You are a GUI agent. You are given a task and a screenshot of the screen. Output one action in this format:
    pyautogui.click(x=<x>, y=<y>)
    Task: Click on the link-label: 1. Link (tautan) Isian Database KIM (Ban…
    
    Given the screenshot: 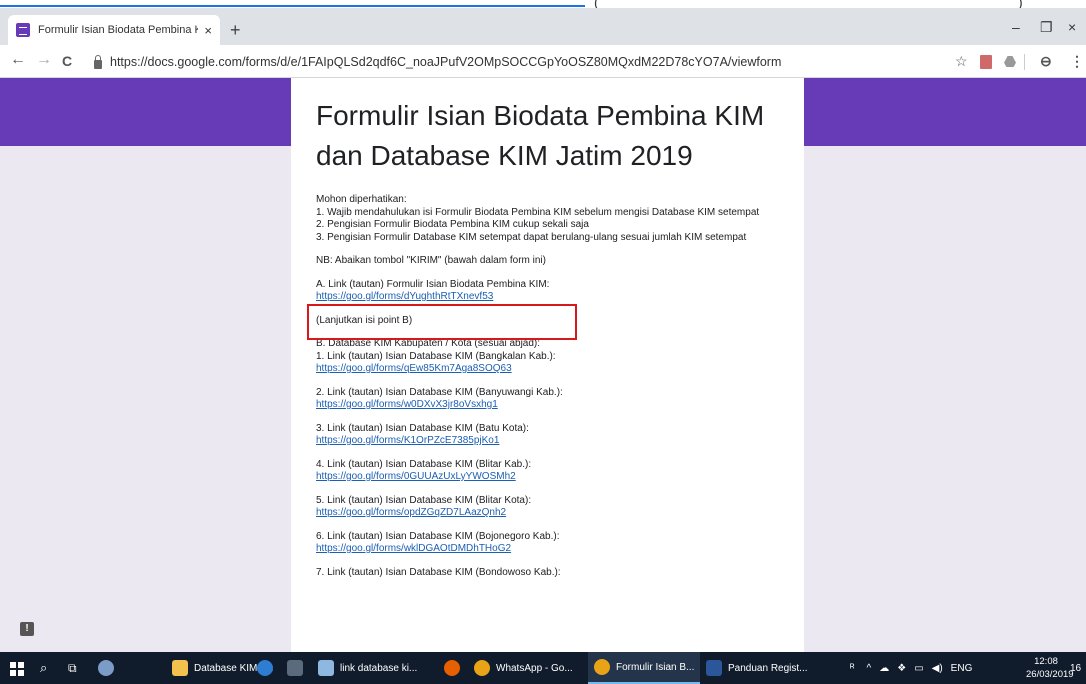 What is the action you would take?
    pyautogui.click(x=436, y=356)
    